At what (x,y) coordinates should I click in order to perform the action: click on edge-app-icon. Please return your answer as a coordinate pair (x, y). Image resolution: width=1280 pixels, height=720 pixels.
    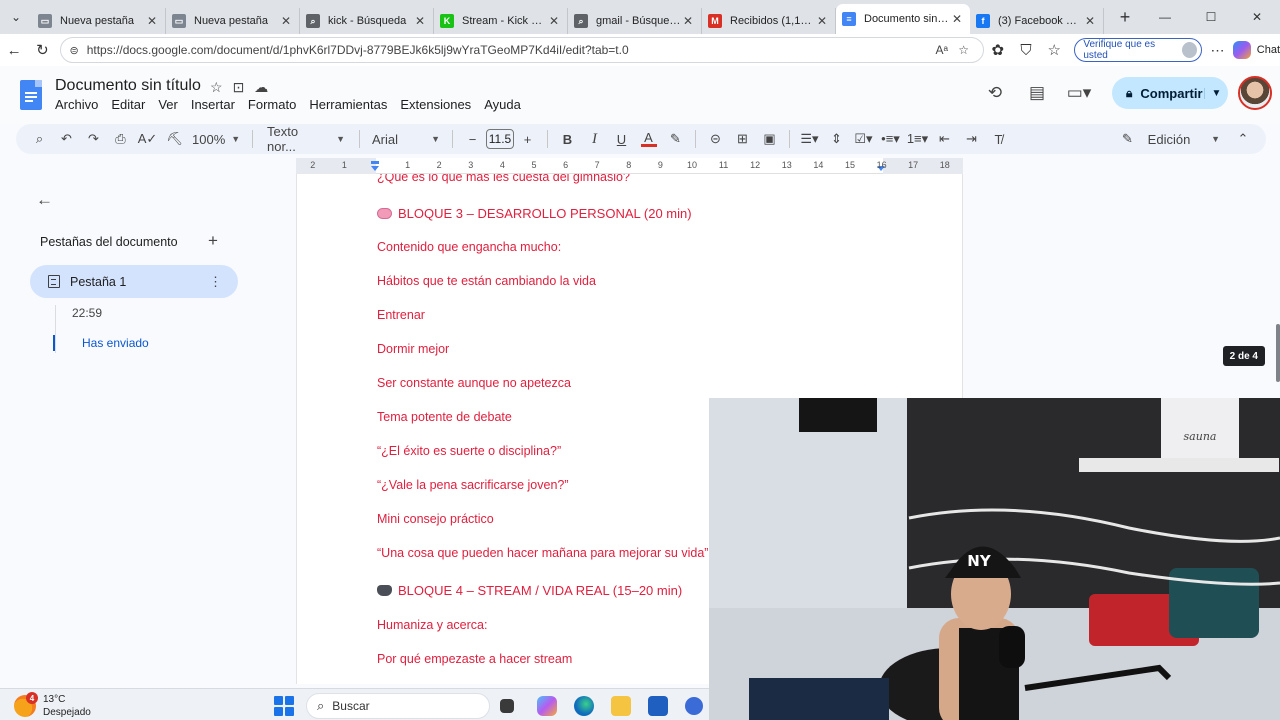
    Looking at the image, I should click on (584, 706).